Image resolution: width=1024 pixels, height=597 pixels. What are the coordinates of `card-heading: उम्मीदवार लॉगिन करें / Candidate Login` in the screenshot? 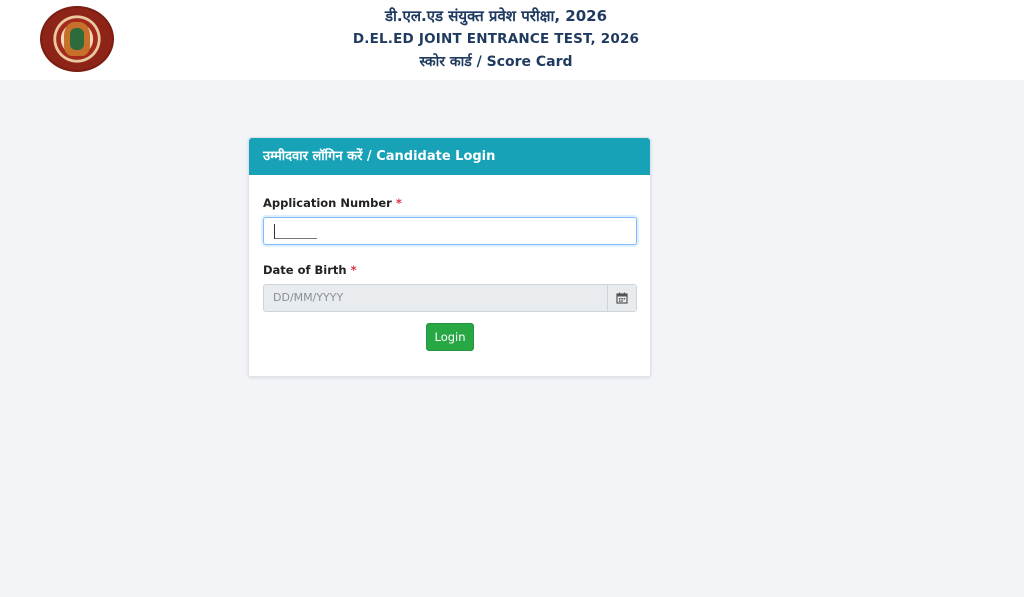 It's located at (449, 156).